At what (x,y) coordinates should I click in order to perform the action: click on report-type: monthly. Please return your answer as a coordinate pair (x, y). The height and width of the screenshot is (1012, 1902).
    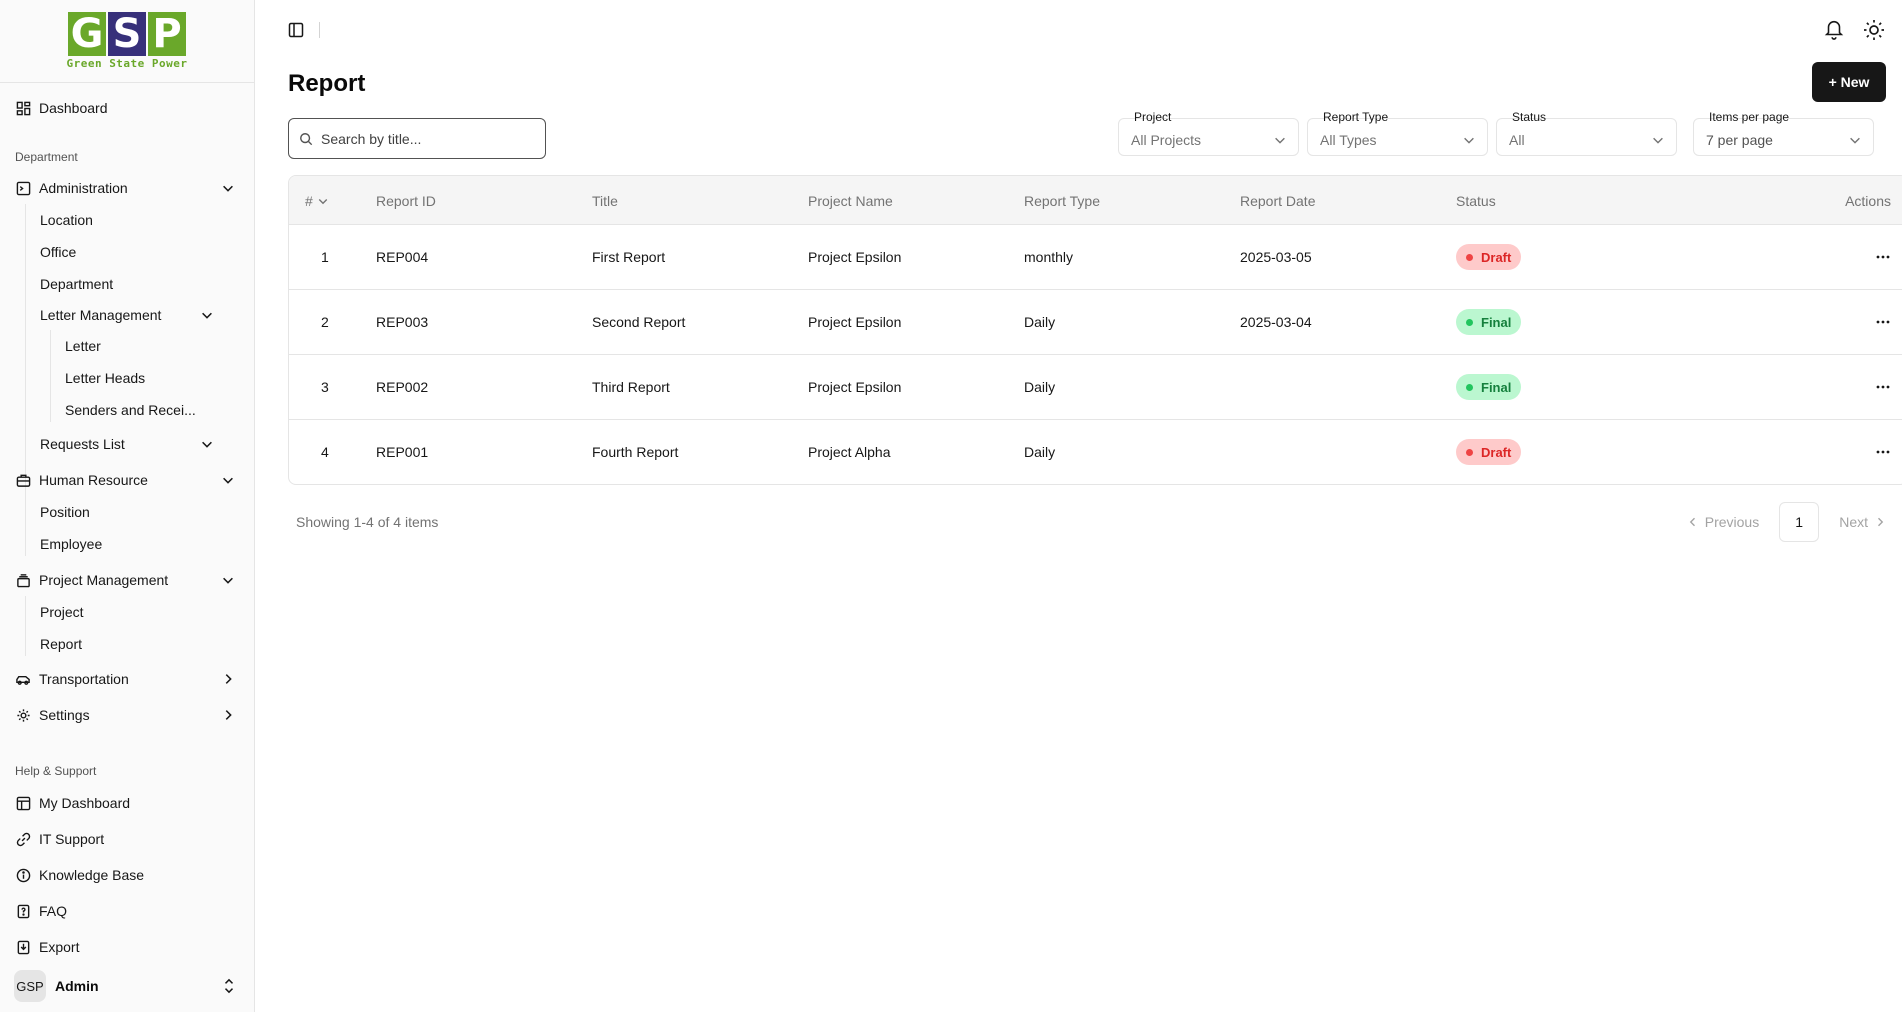
    Looking at the image, I should click on (1049, 257).